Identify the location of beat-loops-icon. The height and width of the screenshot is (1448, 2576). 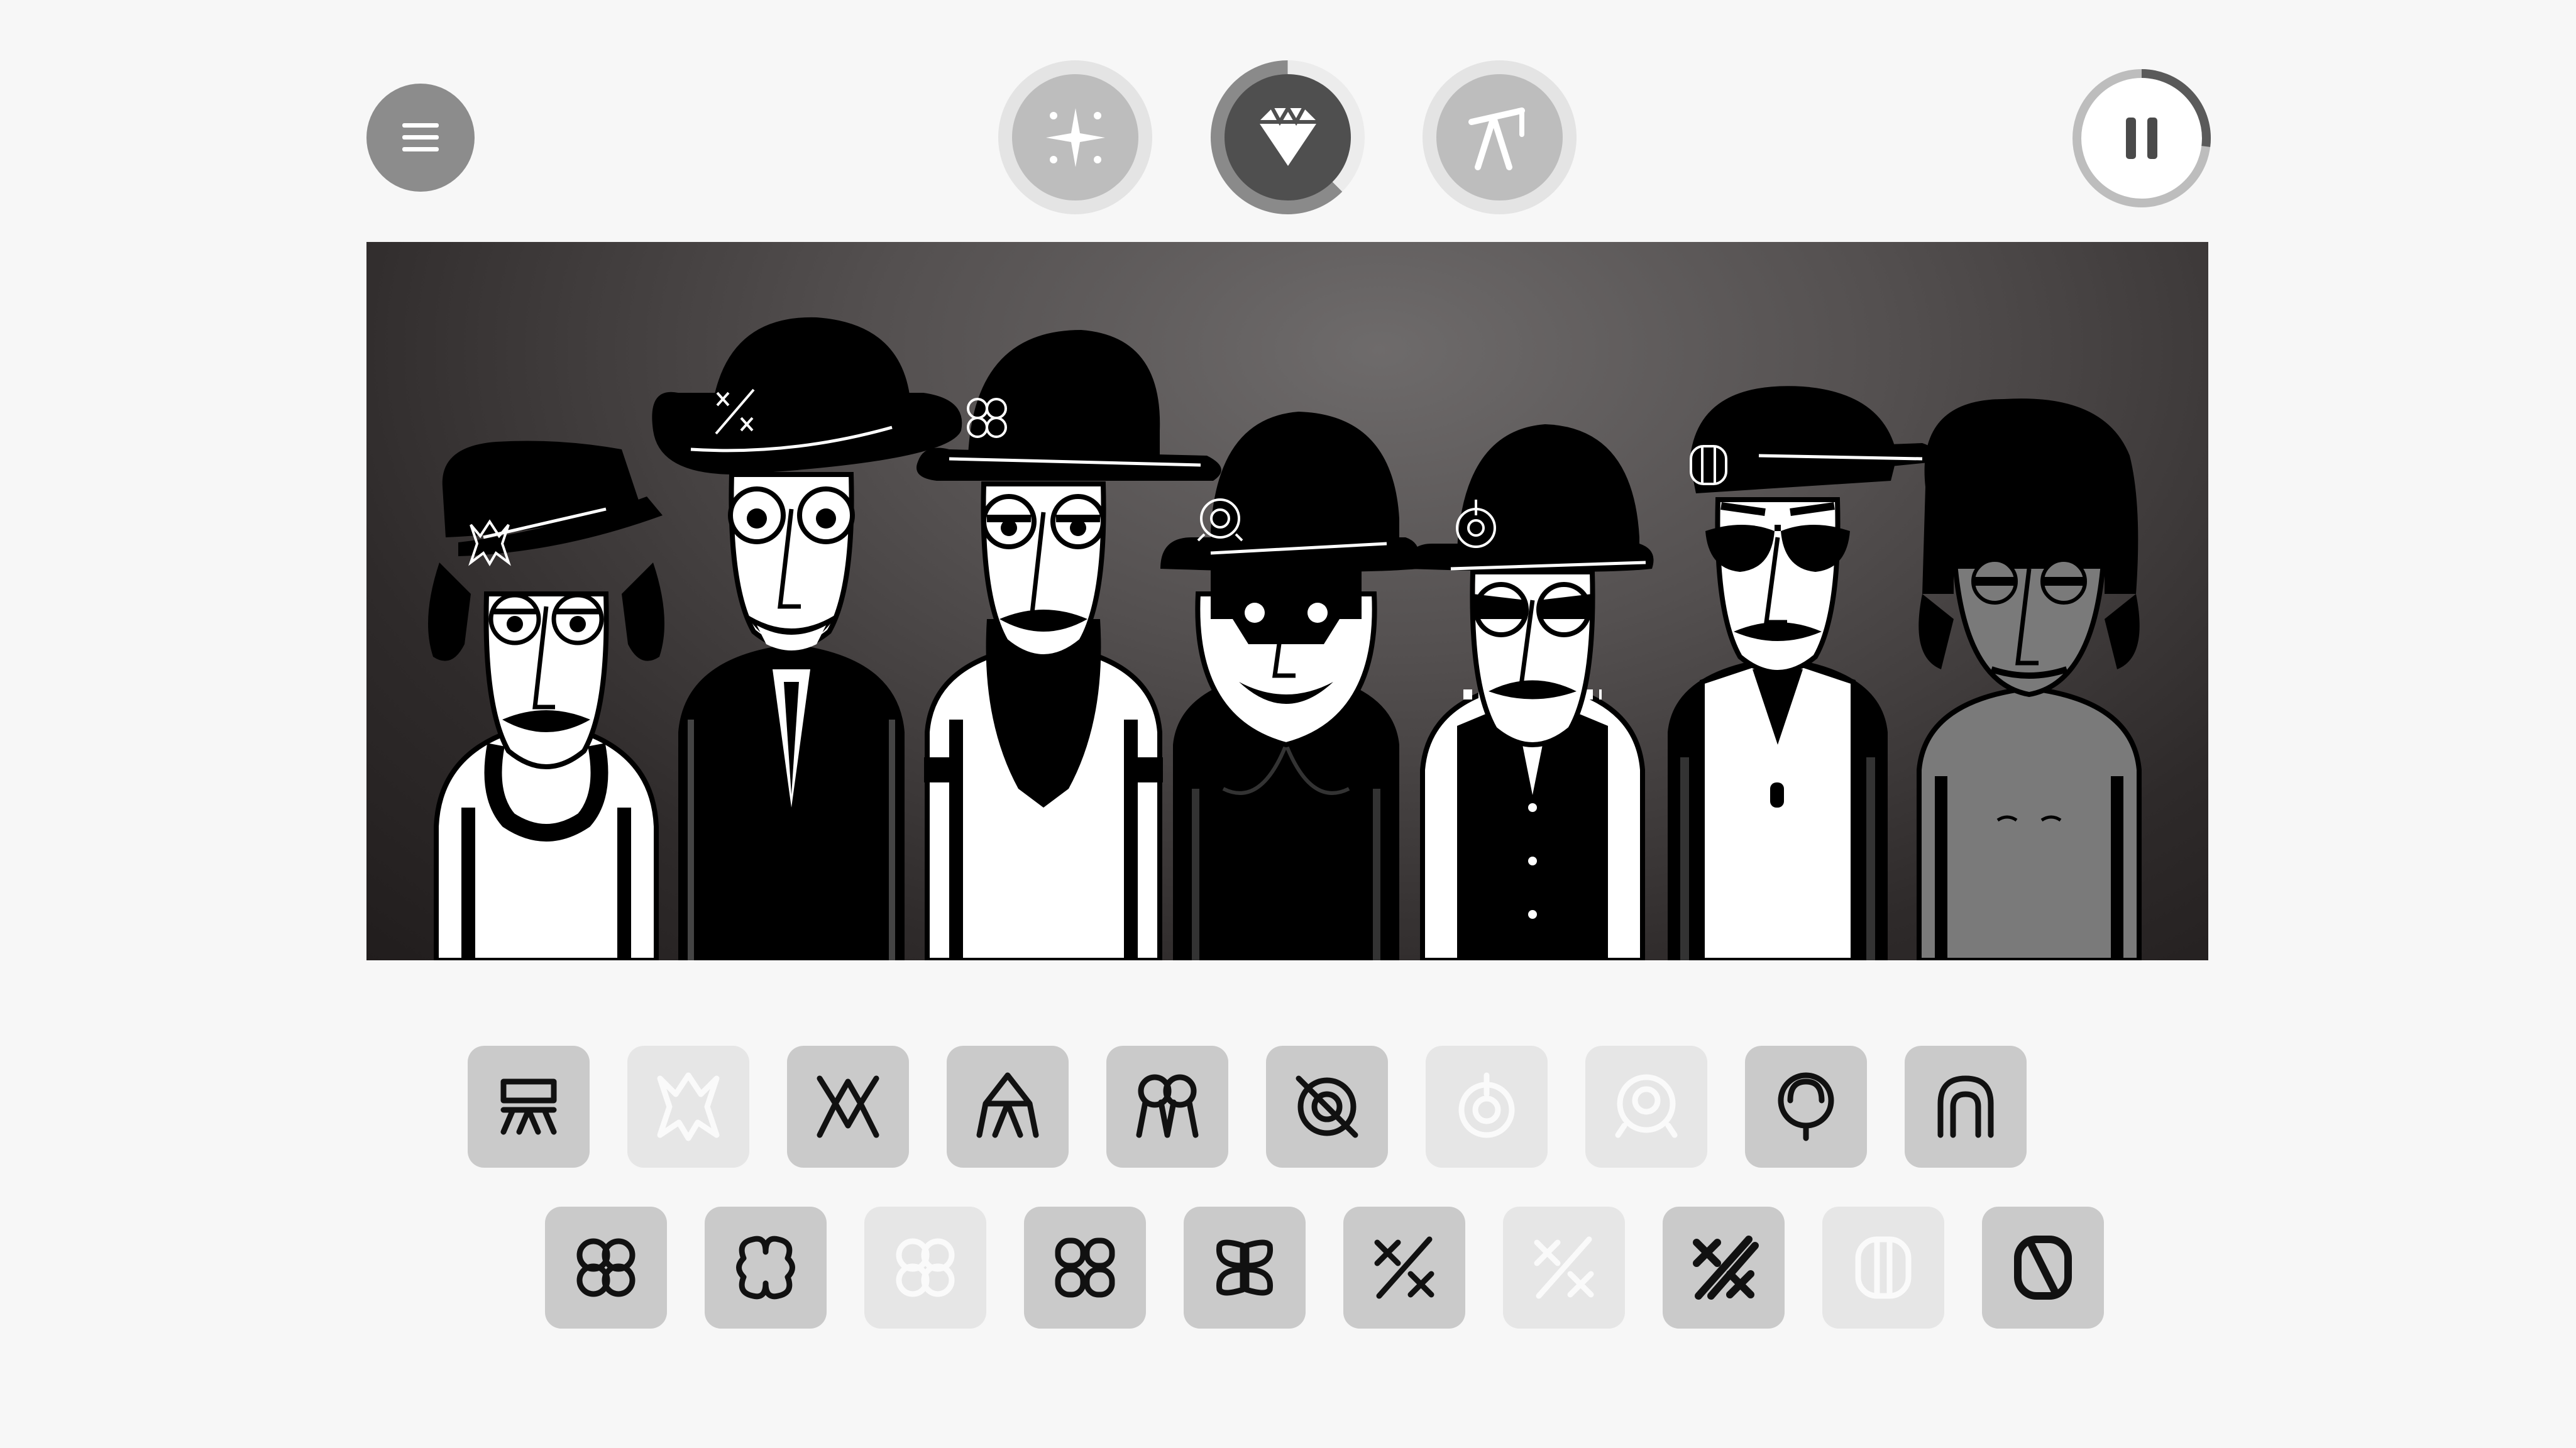
(1167, 1106).